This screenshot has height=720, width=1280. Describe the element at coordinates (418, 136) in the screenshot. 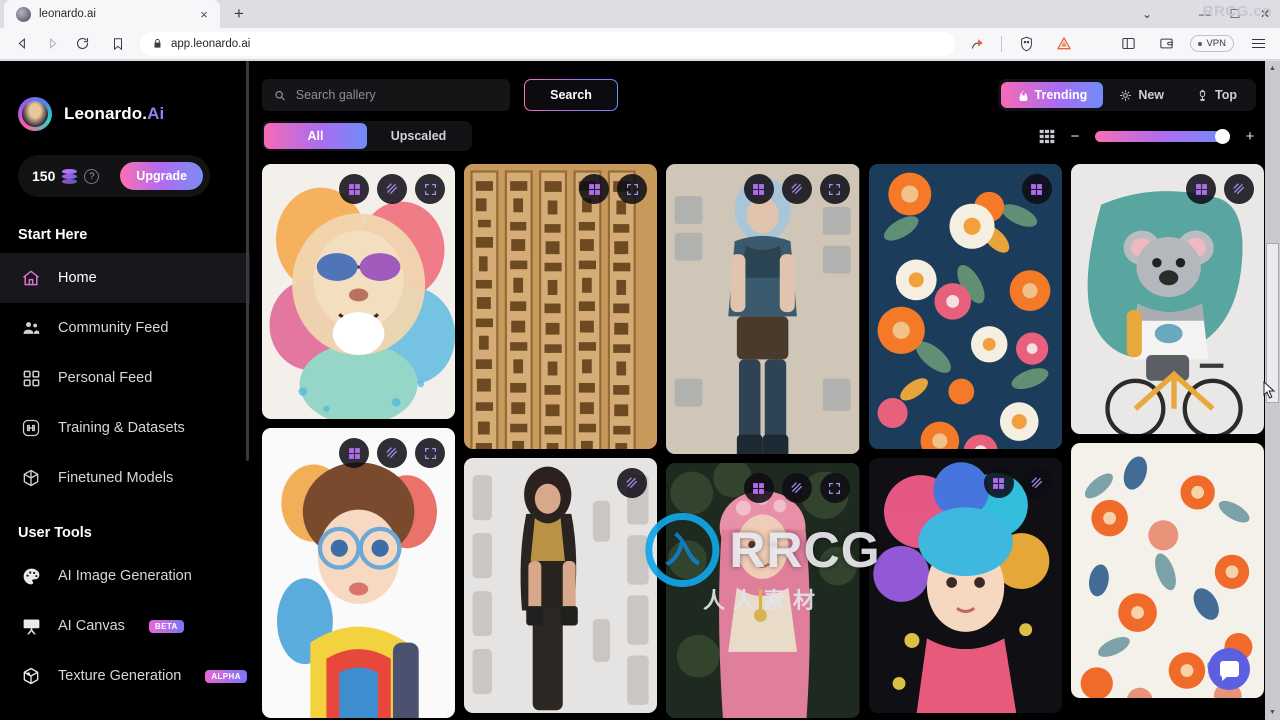

I see `filter-option-upscaled: Upscaled` at that location.